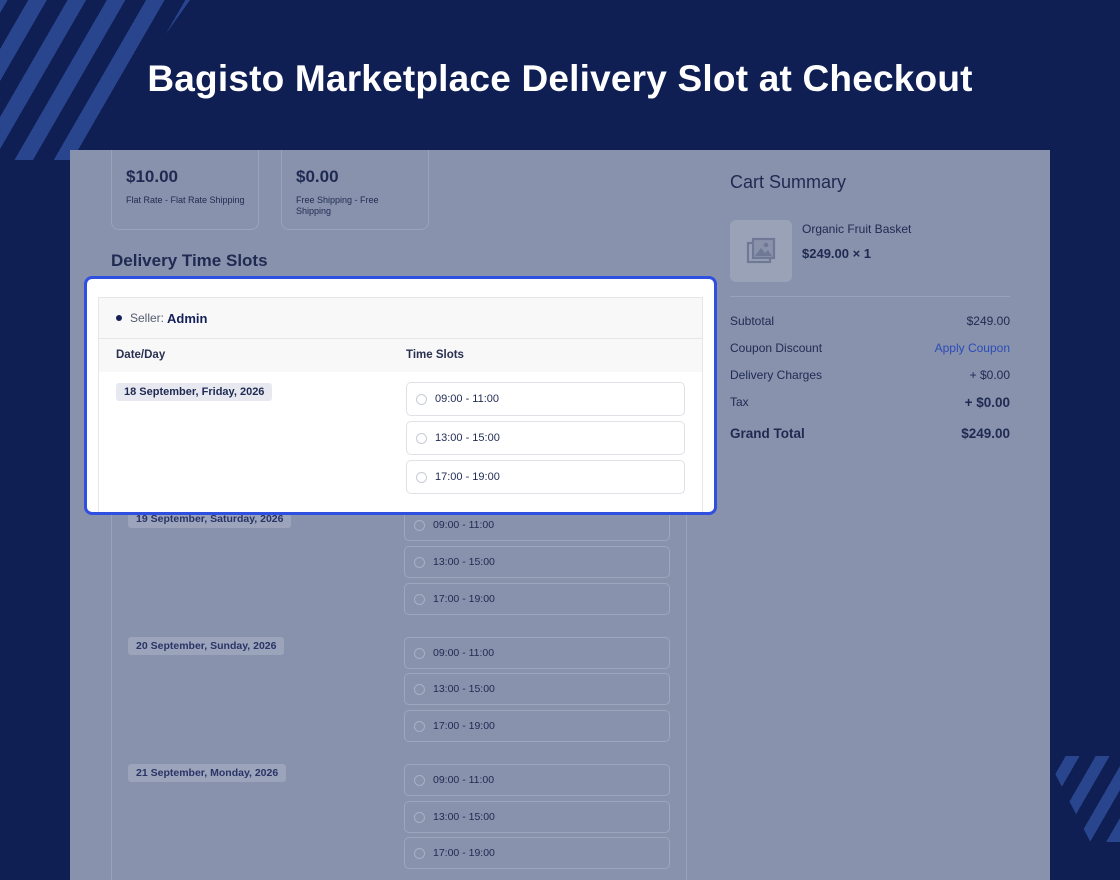 This screenshot has width=1120, height=880. Describe the element at coordinates (147, 318) in the screenshot. I see `seller-label: Seller:` at that location.